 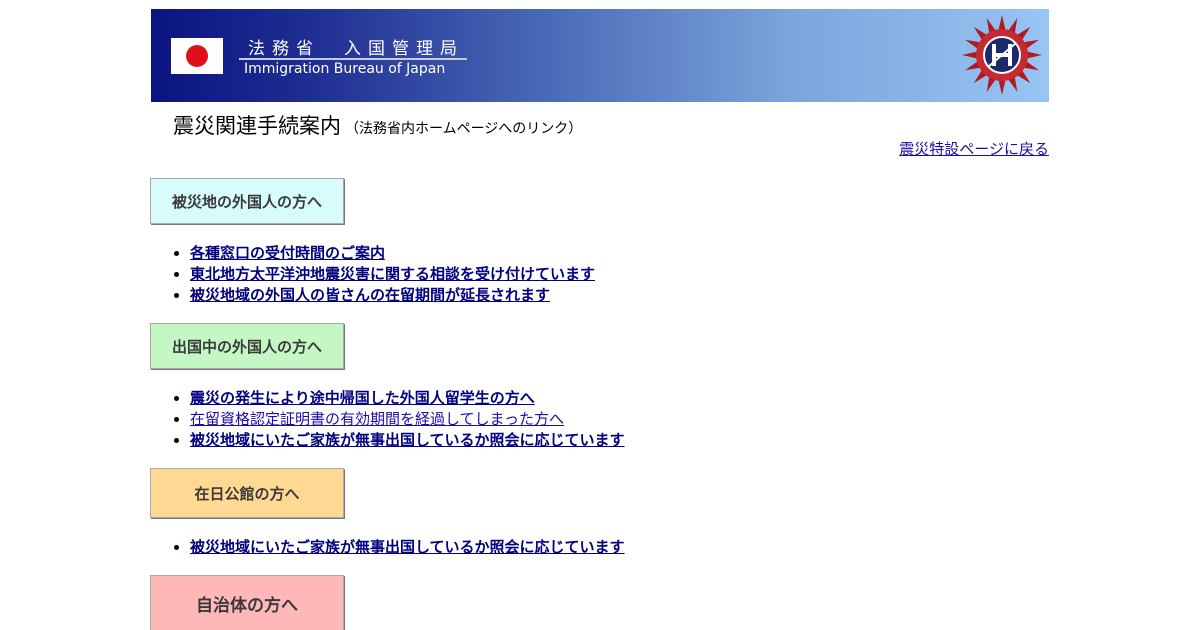 I want to click on consultation-link: 東北地方太平洋沖地震災害に関する相談を受け付けています, so click(x=392, y=274).